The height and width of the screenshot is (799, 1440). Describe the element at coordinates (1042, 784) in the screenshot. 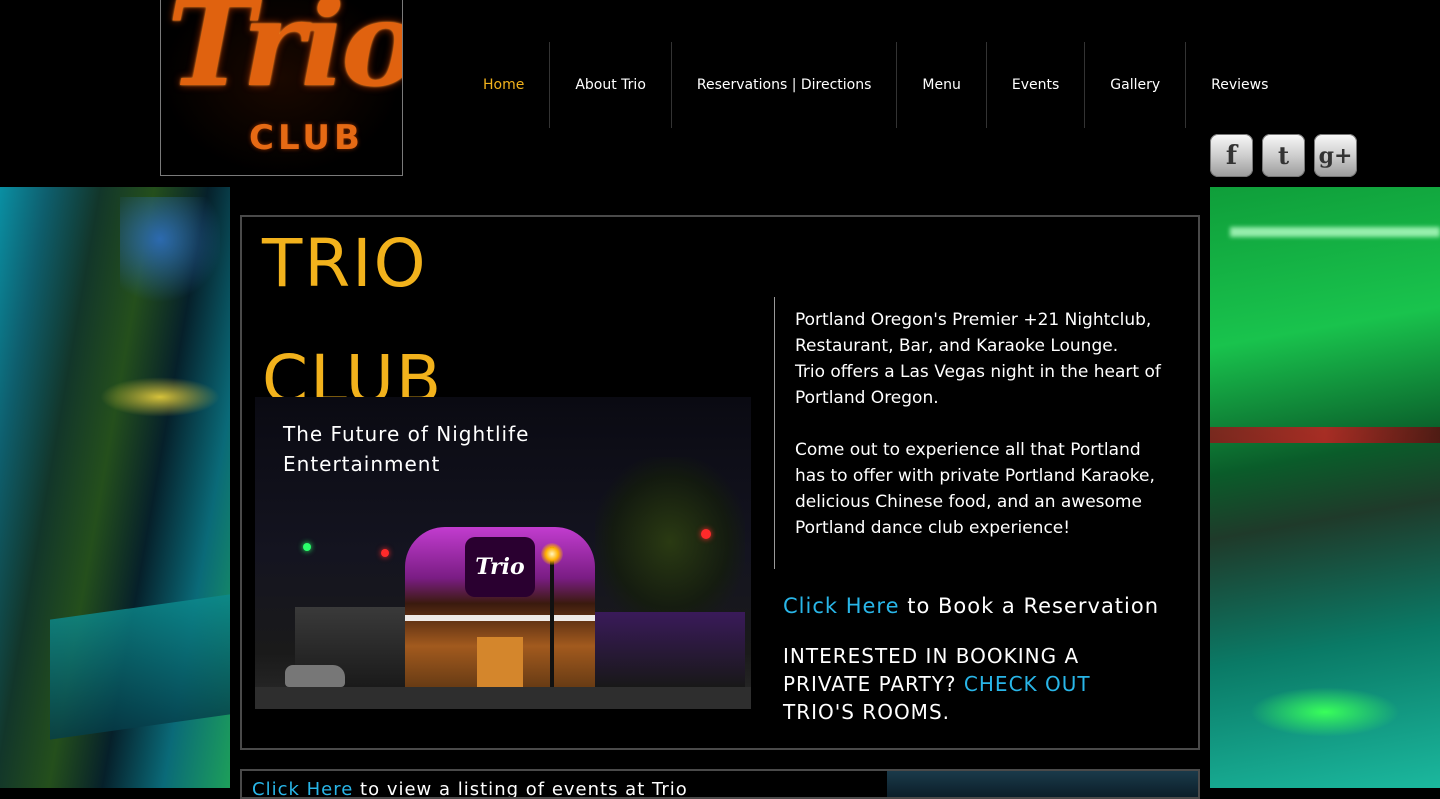

I see `events-photo` at that location.